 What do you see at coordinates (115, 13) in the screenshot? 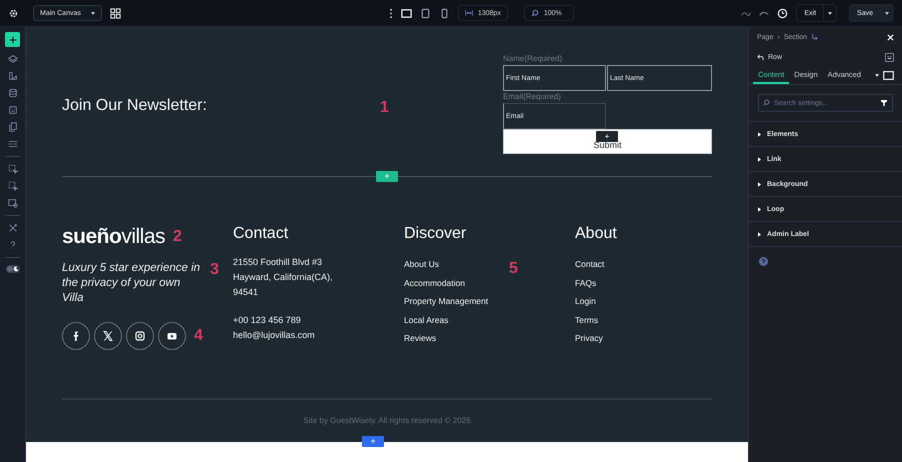
I see `grid-icon` at bounding box center [115, 13].